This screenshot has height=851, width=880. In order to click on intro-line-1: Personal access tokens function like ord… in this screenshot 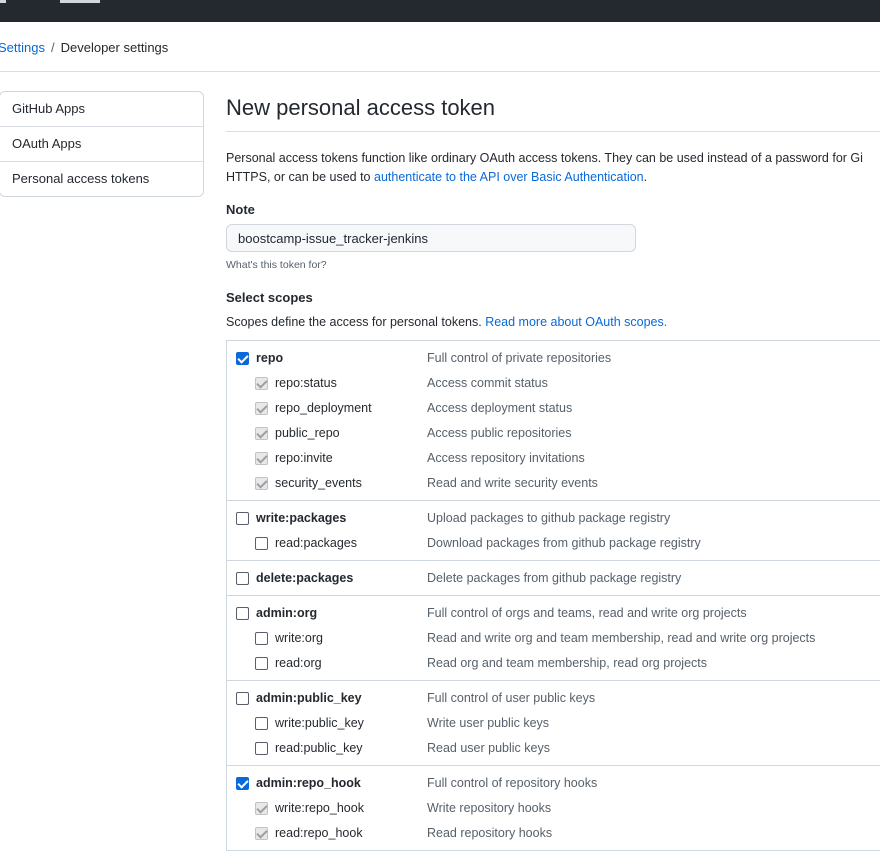, I will do `click(544, 158)`.